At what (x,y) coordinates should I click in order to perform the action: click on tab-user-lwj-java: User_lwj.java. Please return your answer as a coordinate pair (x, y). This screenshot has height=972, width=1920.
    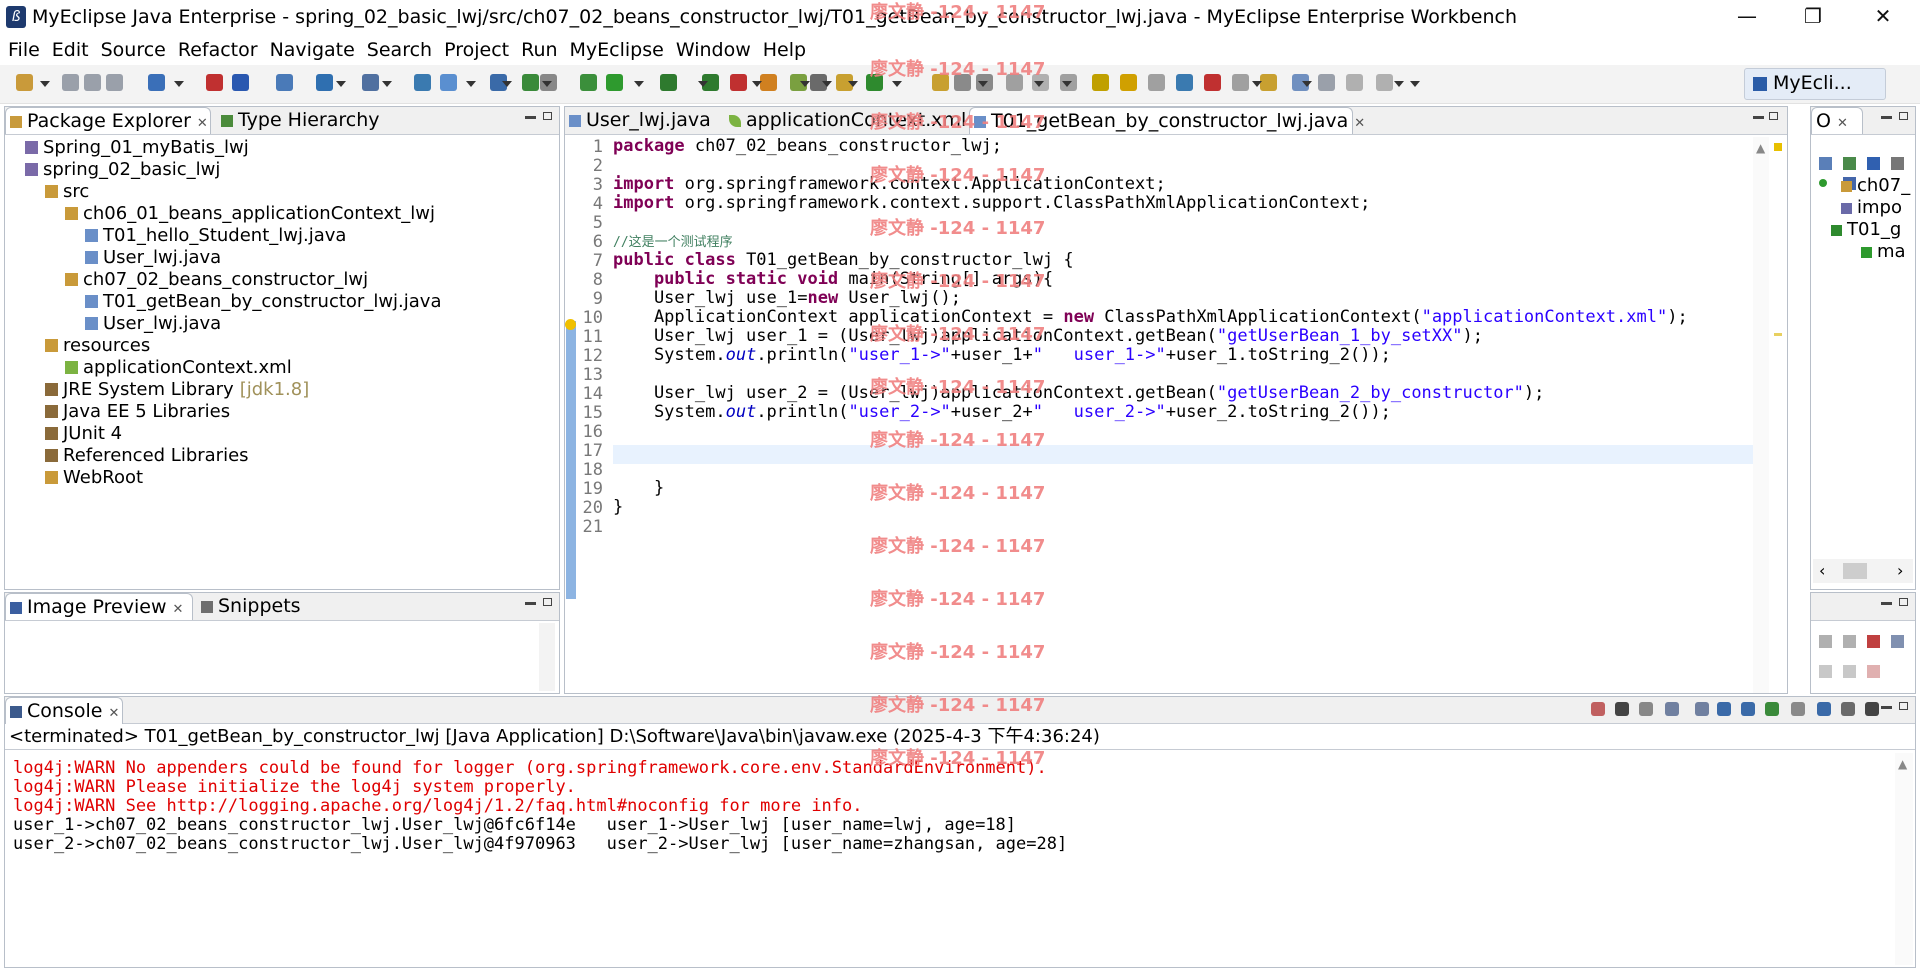
    Looking at the image, I should click on (645, 120).